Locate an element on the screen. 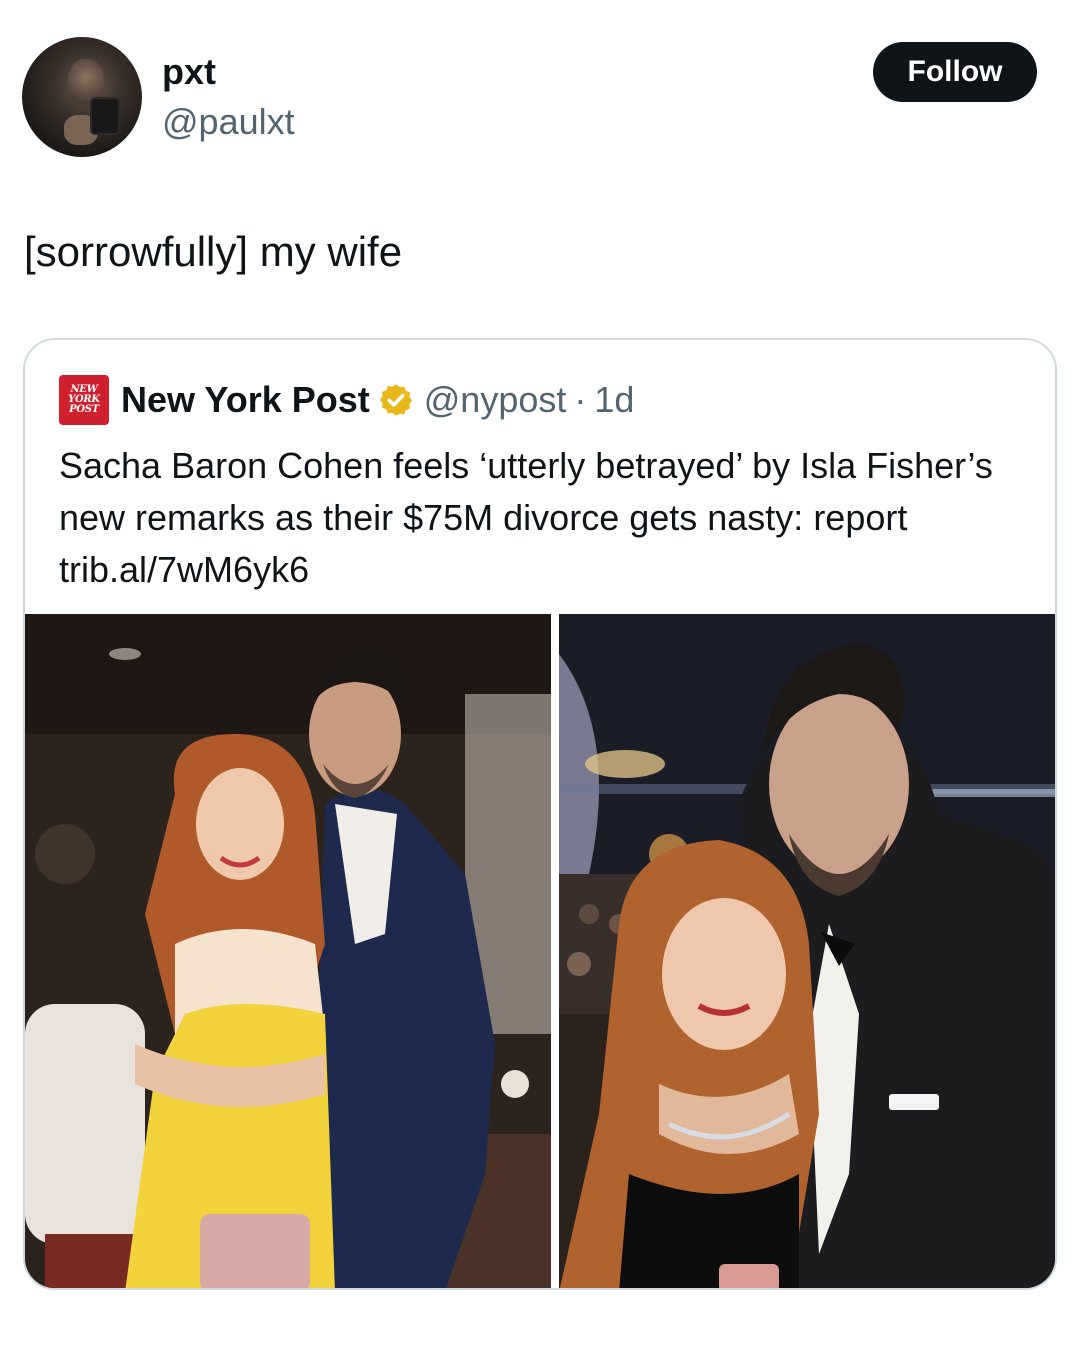 Image resolution: width=1080 pixels, height=1350 pixels. media-divider is located at coordinates (553, 951).